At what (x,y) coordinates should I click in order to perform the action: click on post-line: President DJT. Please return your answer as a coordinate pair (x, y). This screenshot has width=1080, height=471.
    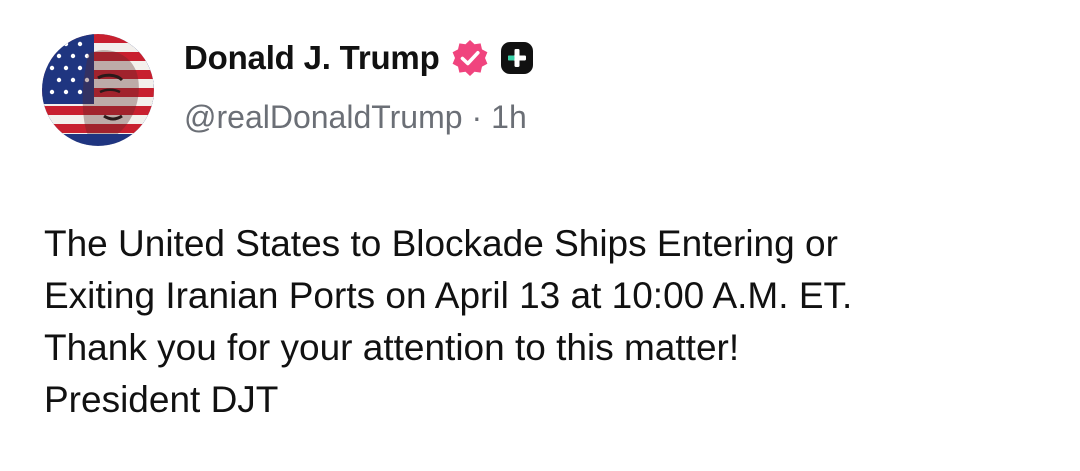
    Looking at the image, I should click on (161, 399).